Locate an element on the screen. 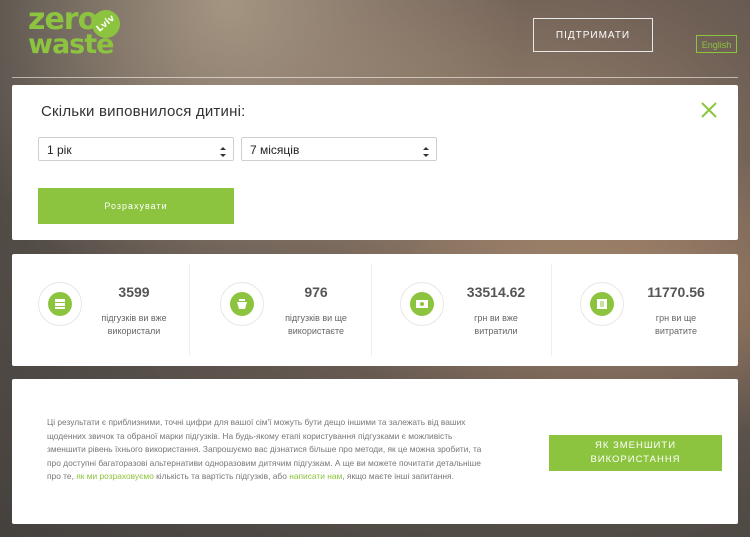 This screenshot has width=750, height=537. stat-money-future: 11770.56 грн ви ще витратите is located at coordinates (643, 310).